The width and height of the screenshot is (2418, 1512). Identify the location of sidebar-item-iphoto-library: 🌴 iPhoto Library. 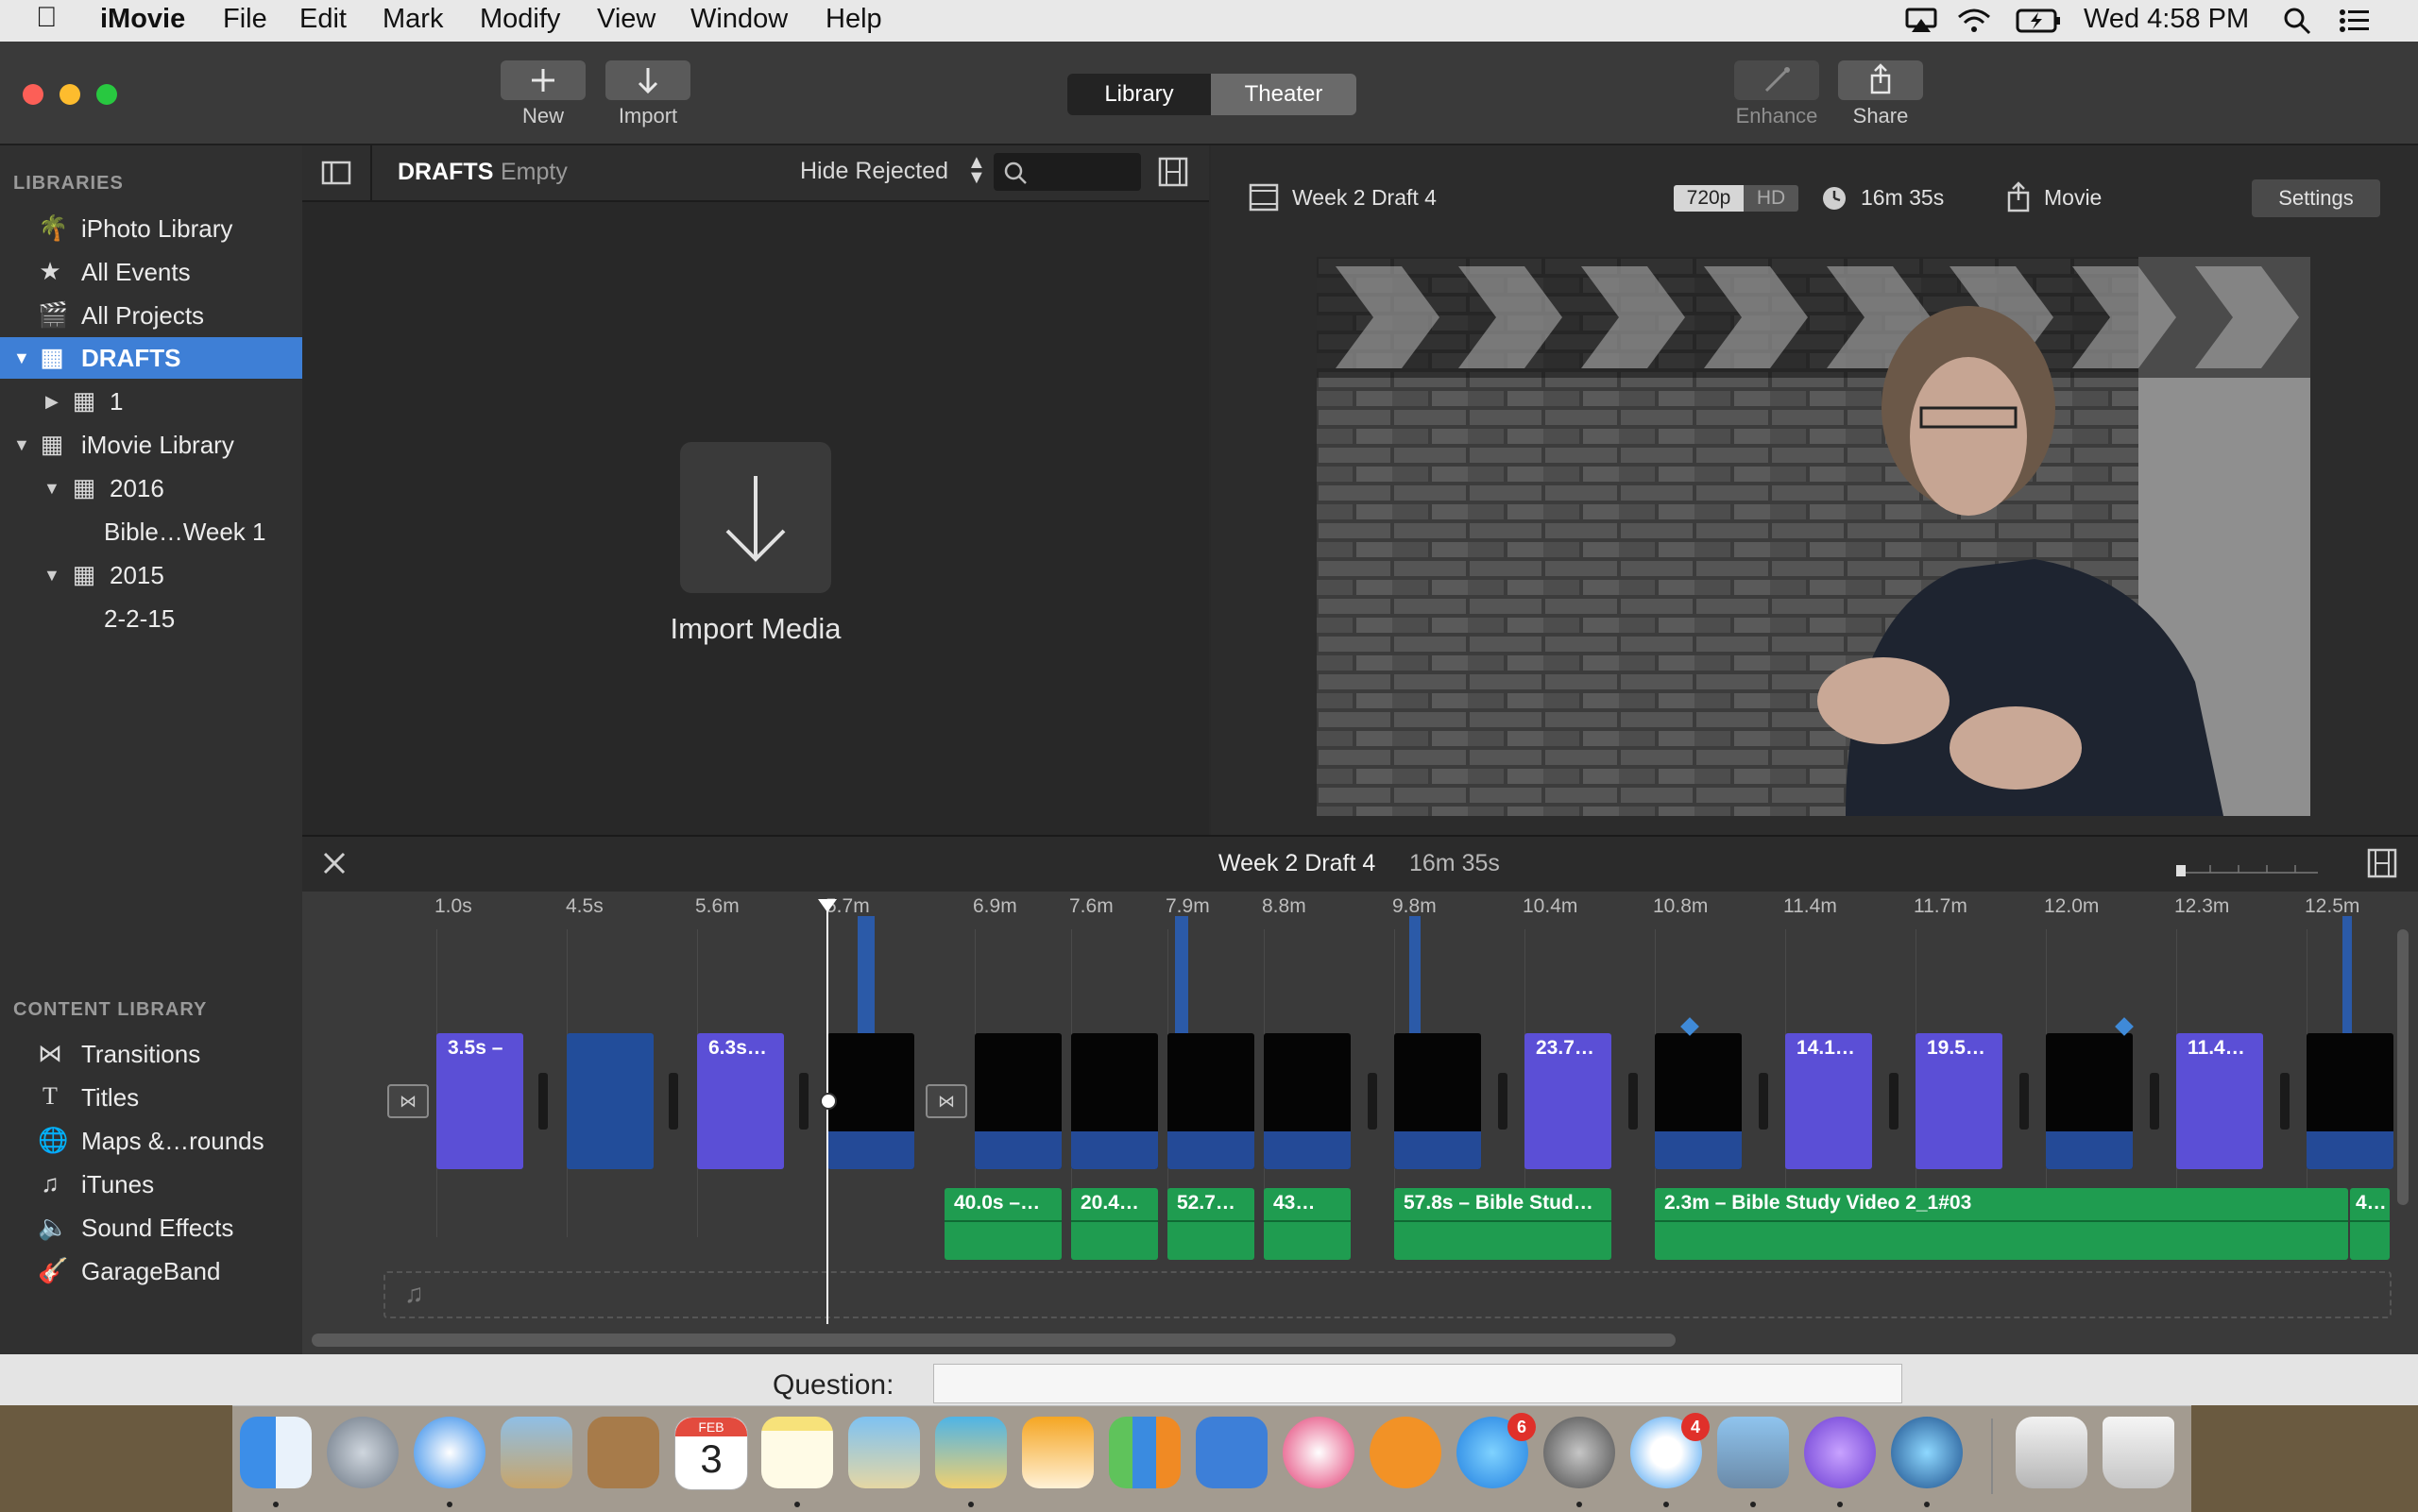
(151, 228).